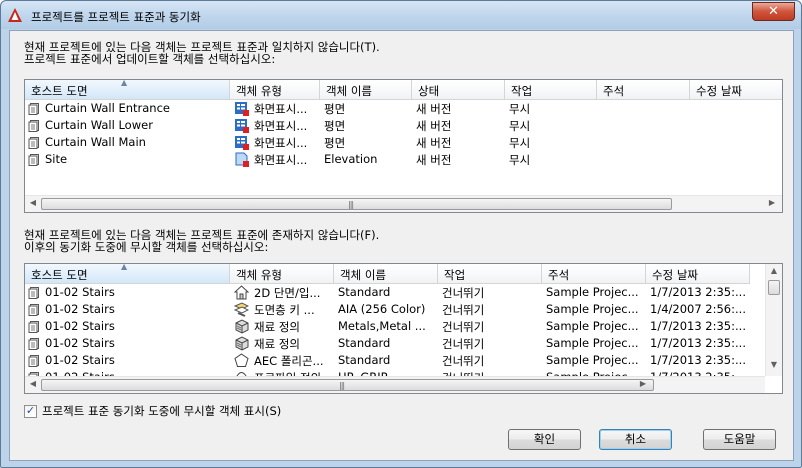  What do you see at coordinates (739, 439) in the screenshot?
I see `help-button: 도움말` at bounding box center [739, 439].